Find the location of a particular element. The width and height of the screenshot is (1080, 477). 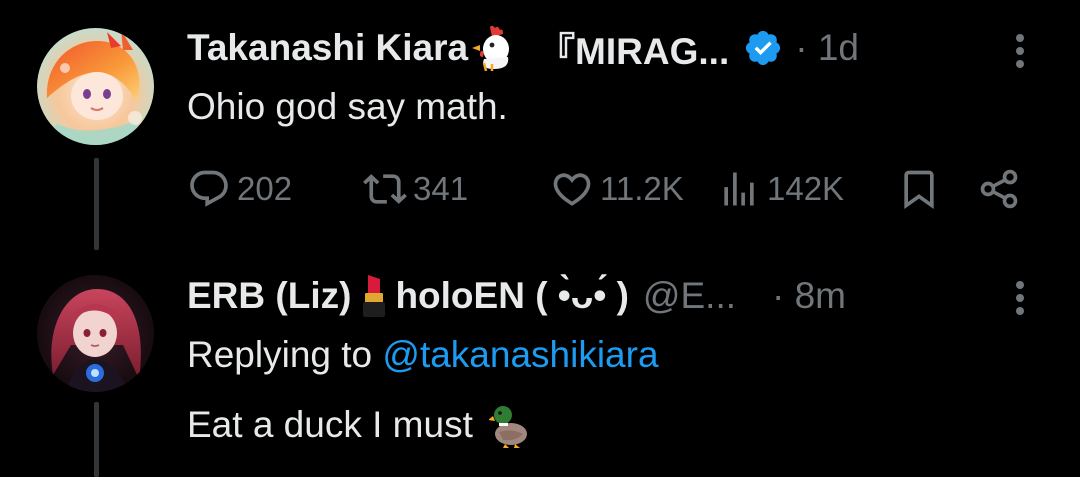

views-button: 142K is located at coordinates (780, 189).